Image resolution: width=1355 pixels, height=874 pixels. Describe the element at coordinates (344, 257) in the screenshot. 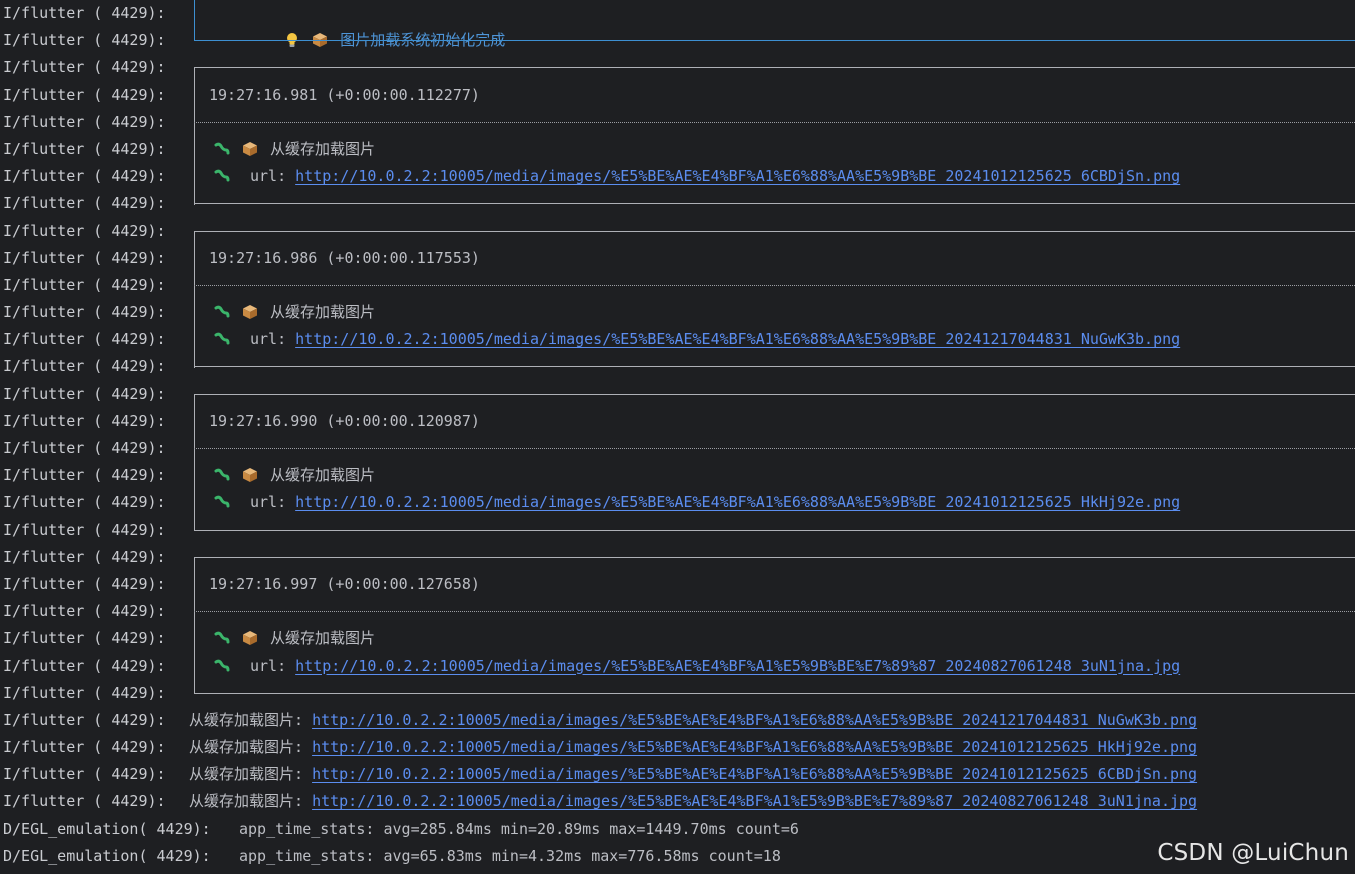

I see `timestamp: 19:27:16.986 (+0:00:00.117553)` at that location.